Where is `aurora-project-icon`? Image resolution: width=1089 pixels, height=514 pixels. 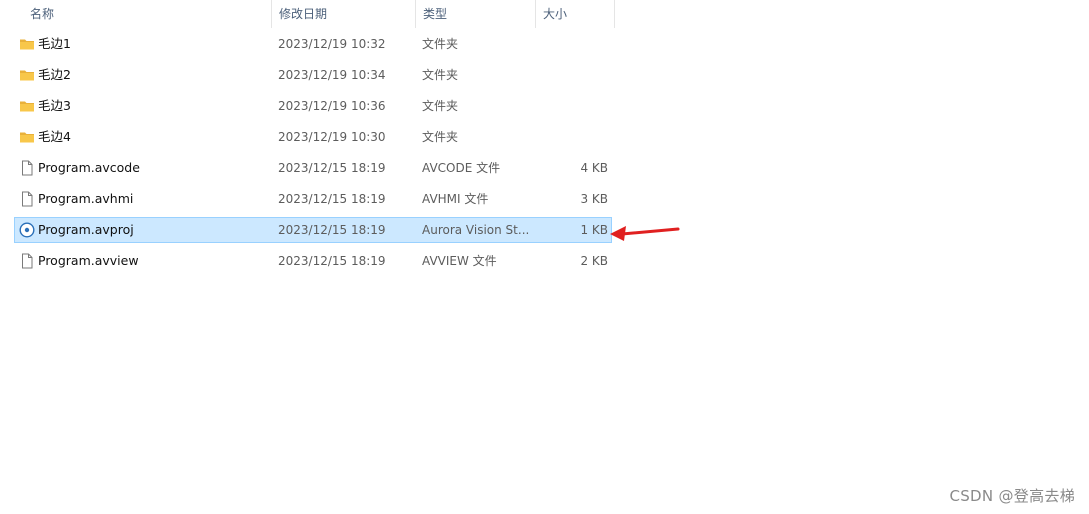 aurora-project-icon is located at coordinates (27, 230).